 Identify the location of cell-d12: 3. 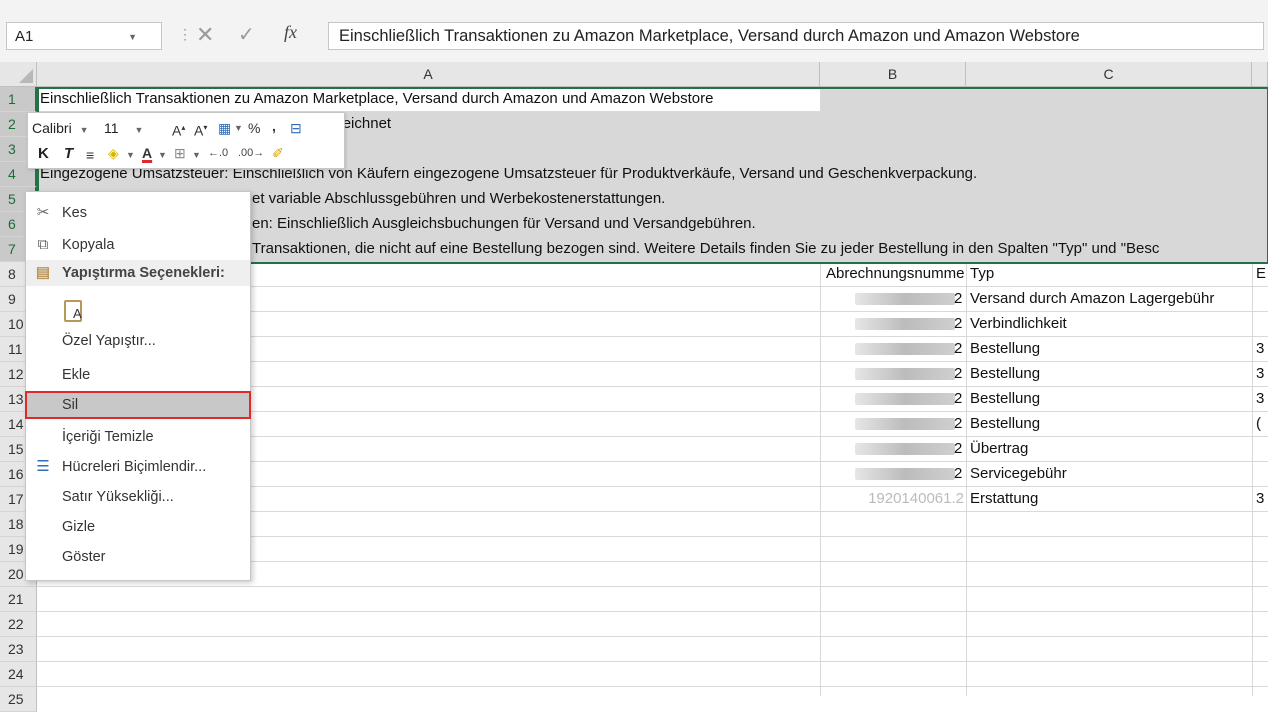
(1262, 374).